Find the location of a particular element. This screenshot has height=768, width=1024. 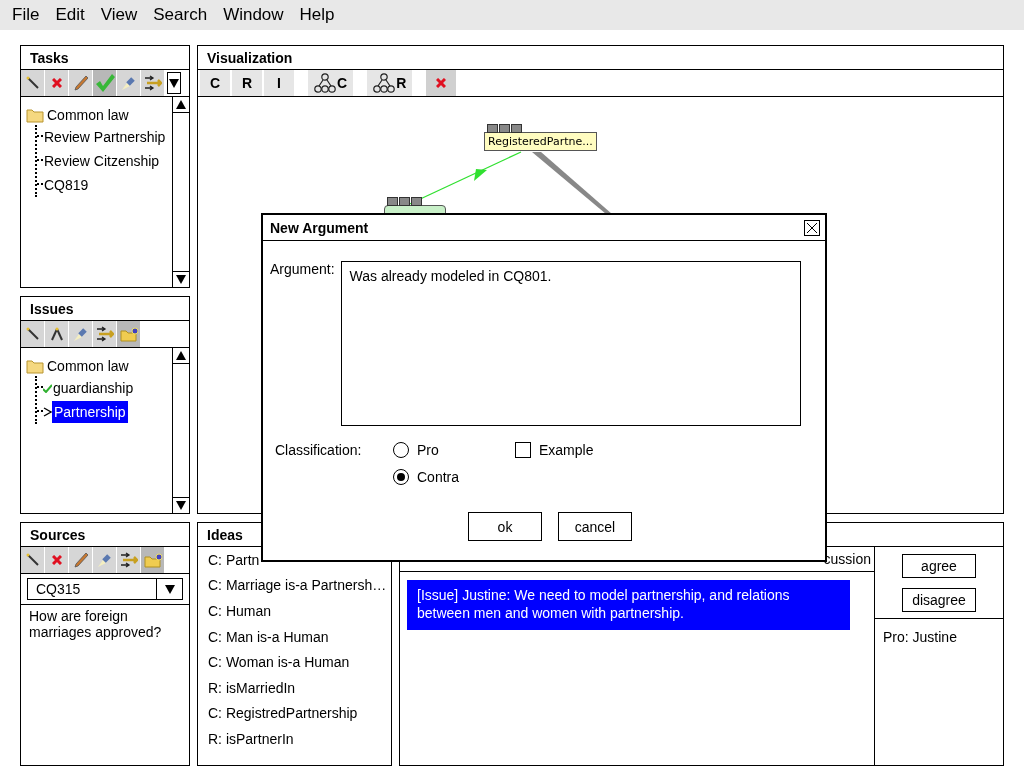

radio-button: Pro is located at coordinates (454, 449).